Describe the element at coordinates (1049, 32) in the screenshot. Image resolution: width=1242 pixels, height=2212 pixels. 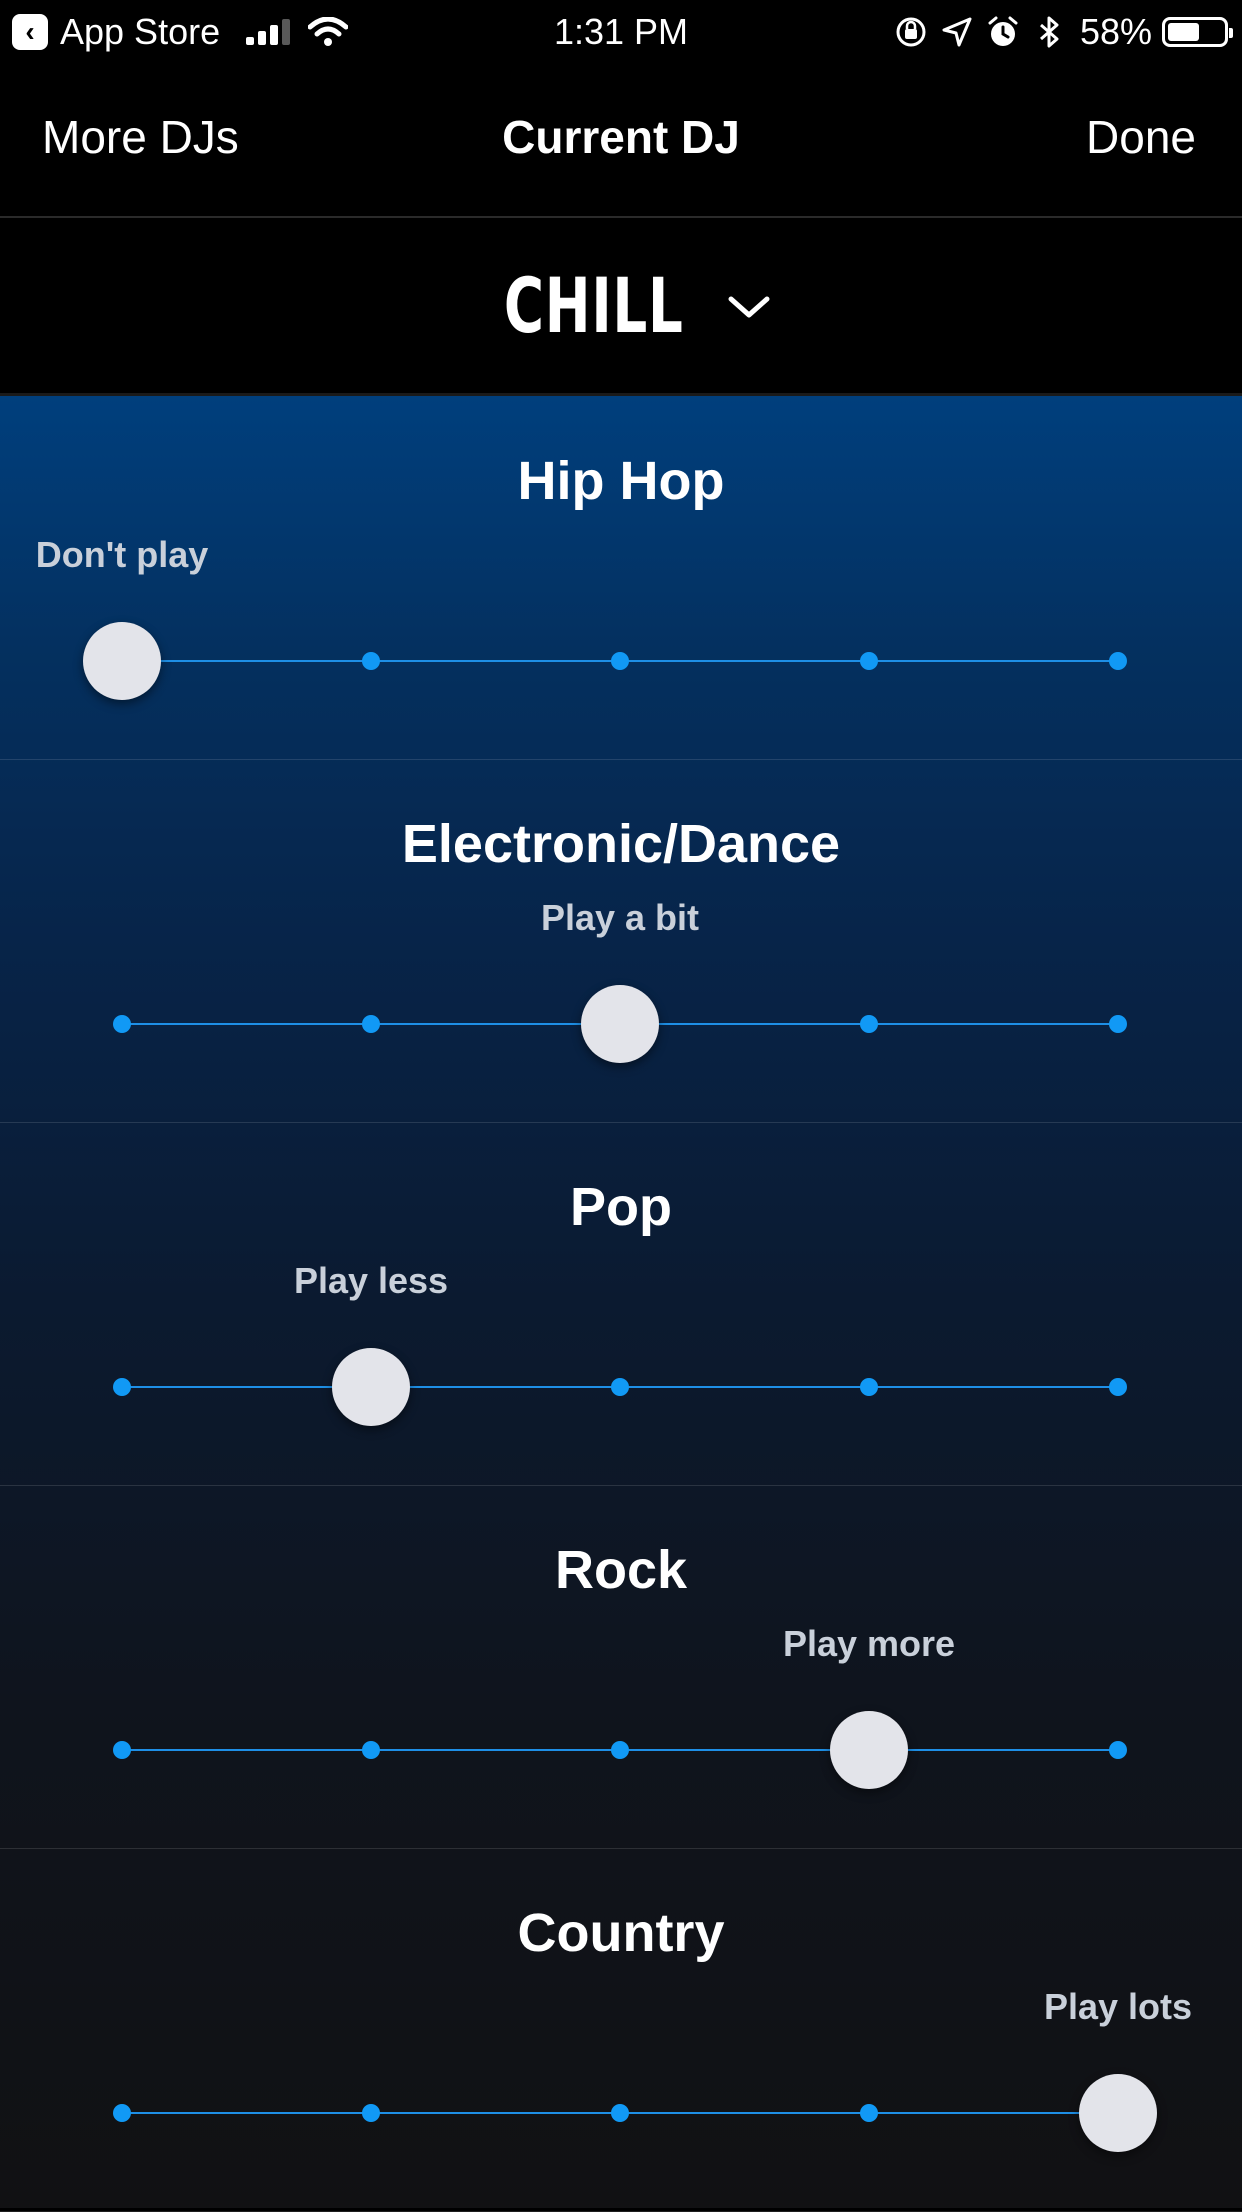
I see `bluetooth-icon` at that location.